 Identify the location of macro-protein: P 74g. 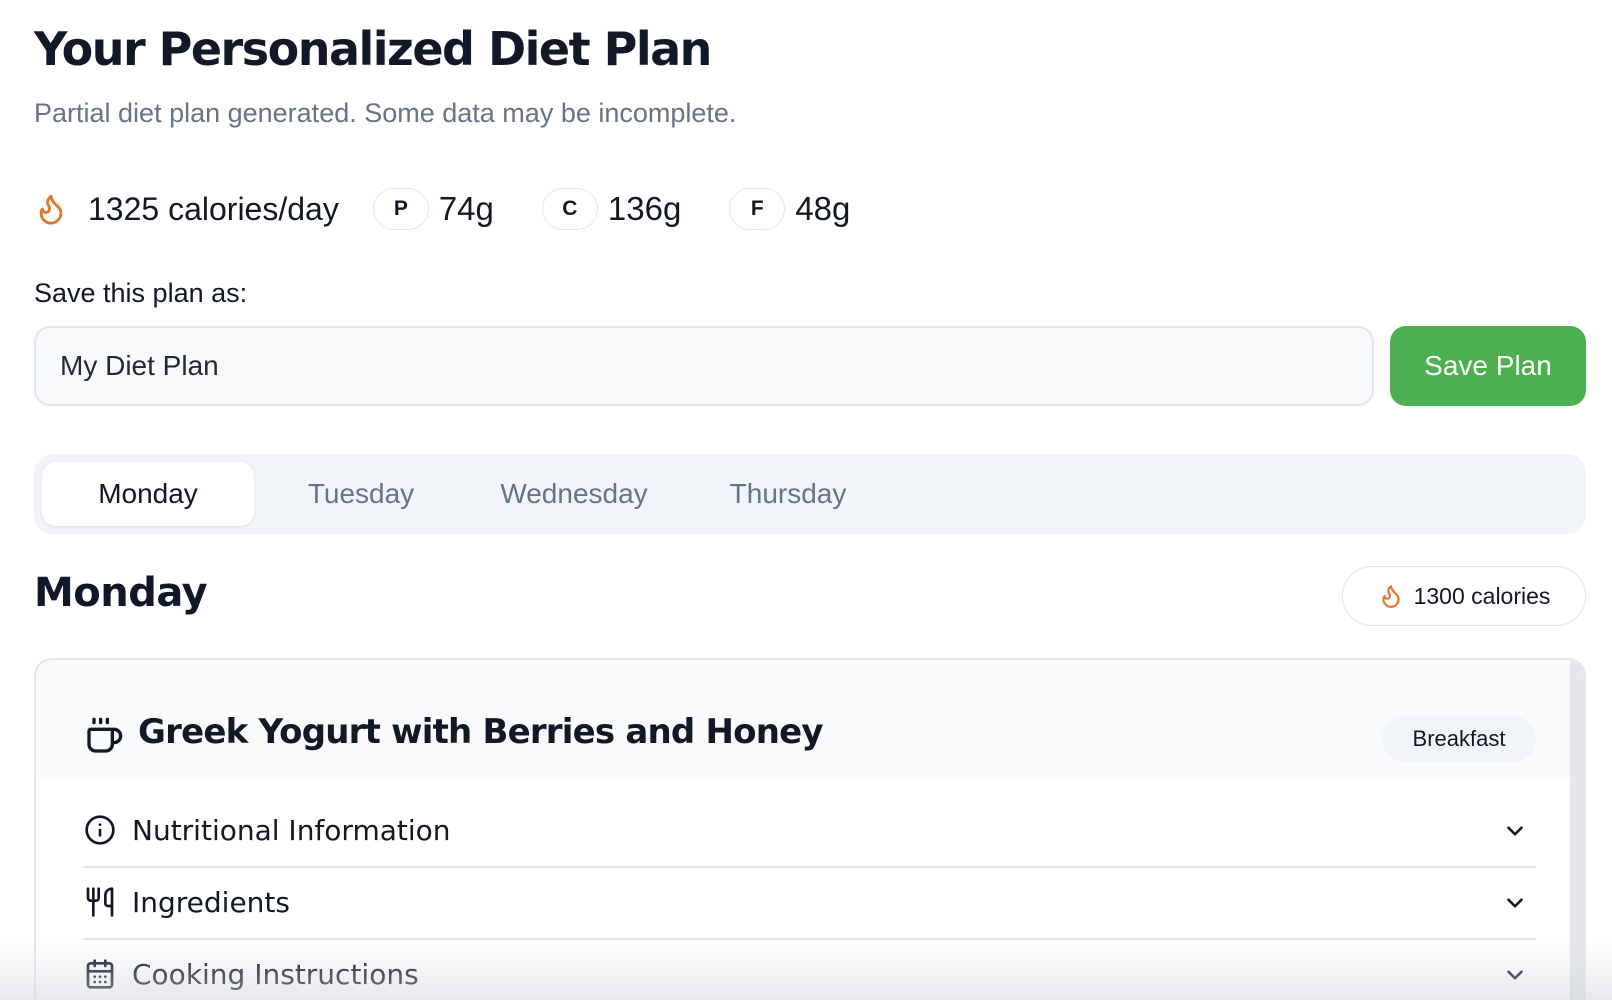
(433, 209).